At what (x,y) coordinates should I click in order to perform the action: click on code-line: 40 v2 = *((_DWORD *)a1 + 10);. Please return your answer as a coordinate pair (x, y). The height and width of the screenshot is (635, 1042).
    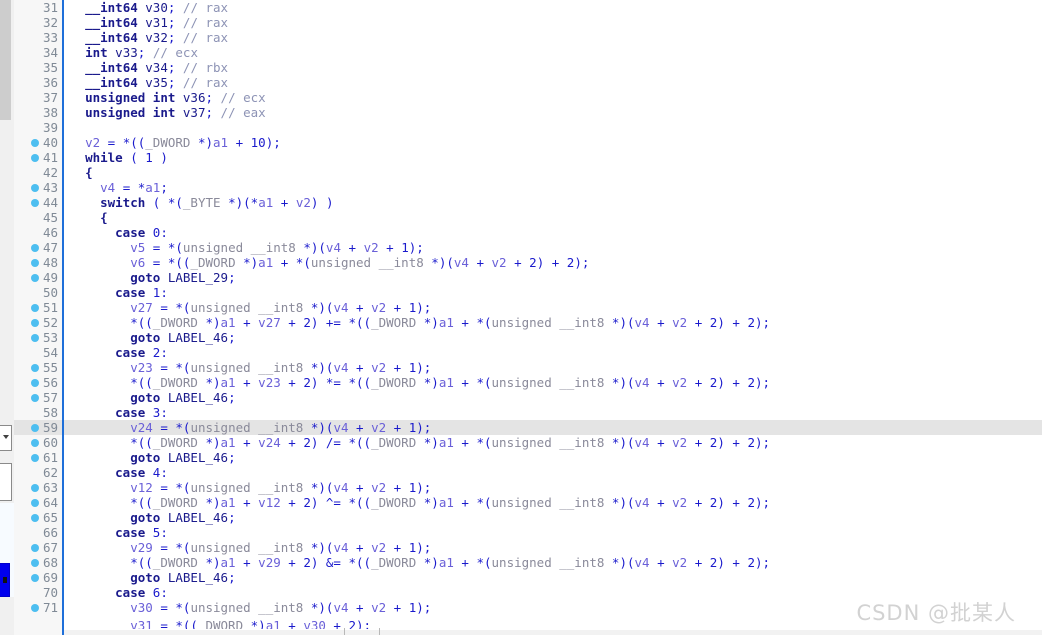
    Looking at the image, I should click on (528, 142).